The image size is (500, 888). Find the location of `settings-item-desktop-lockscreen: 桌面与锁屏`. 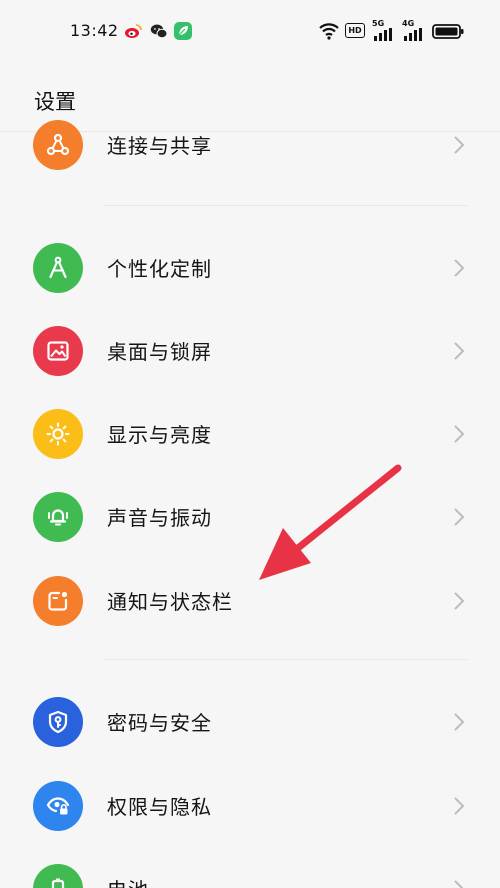

settings-item-desktop-lockscreen: 桌面与锁屏 is located at coordinates (250, 350).